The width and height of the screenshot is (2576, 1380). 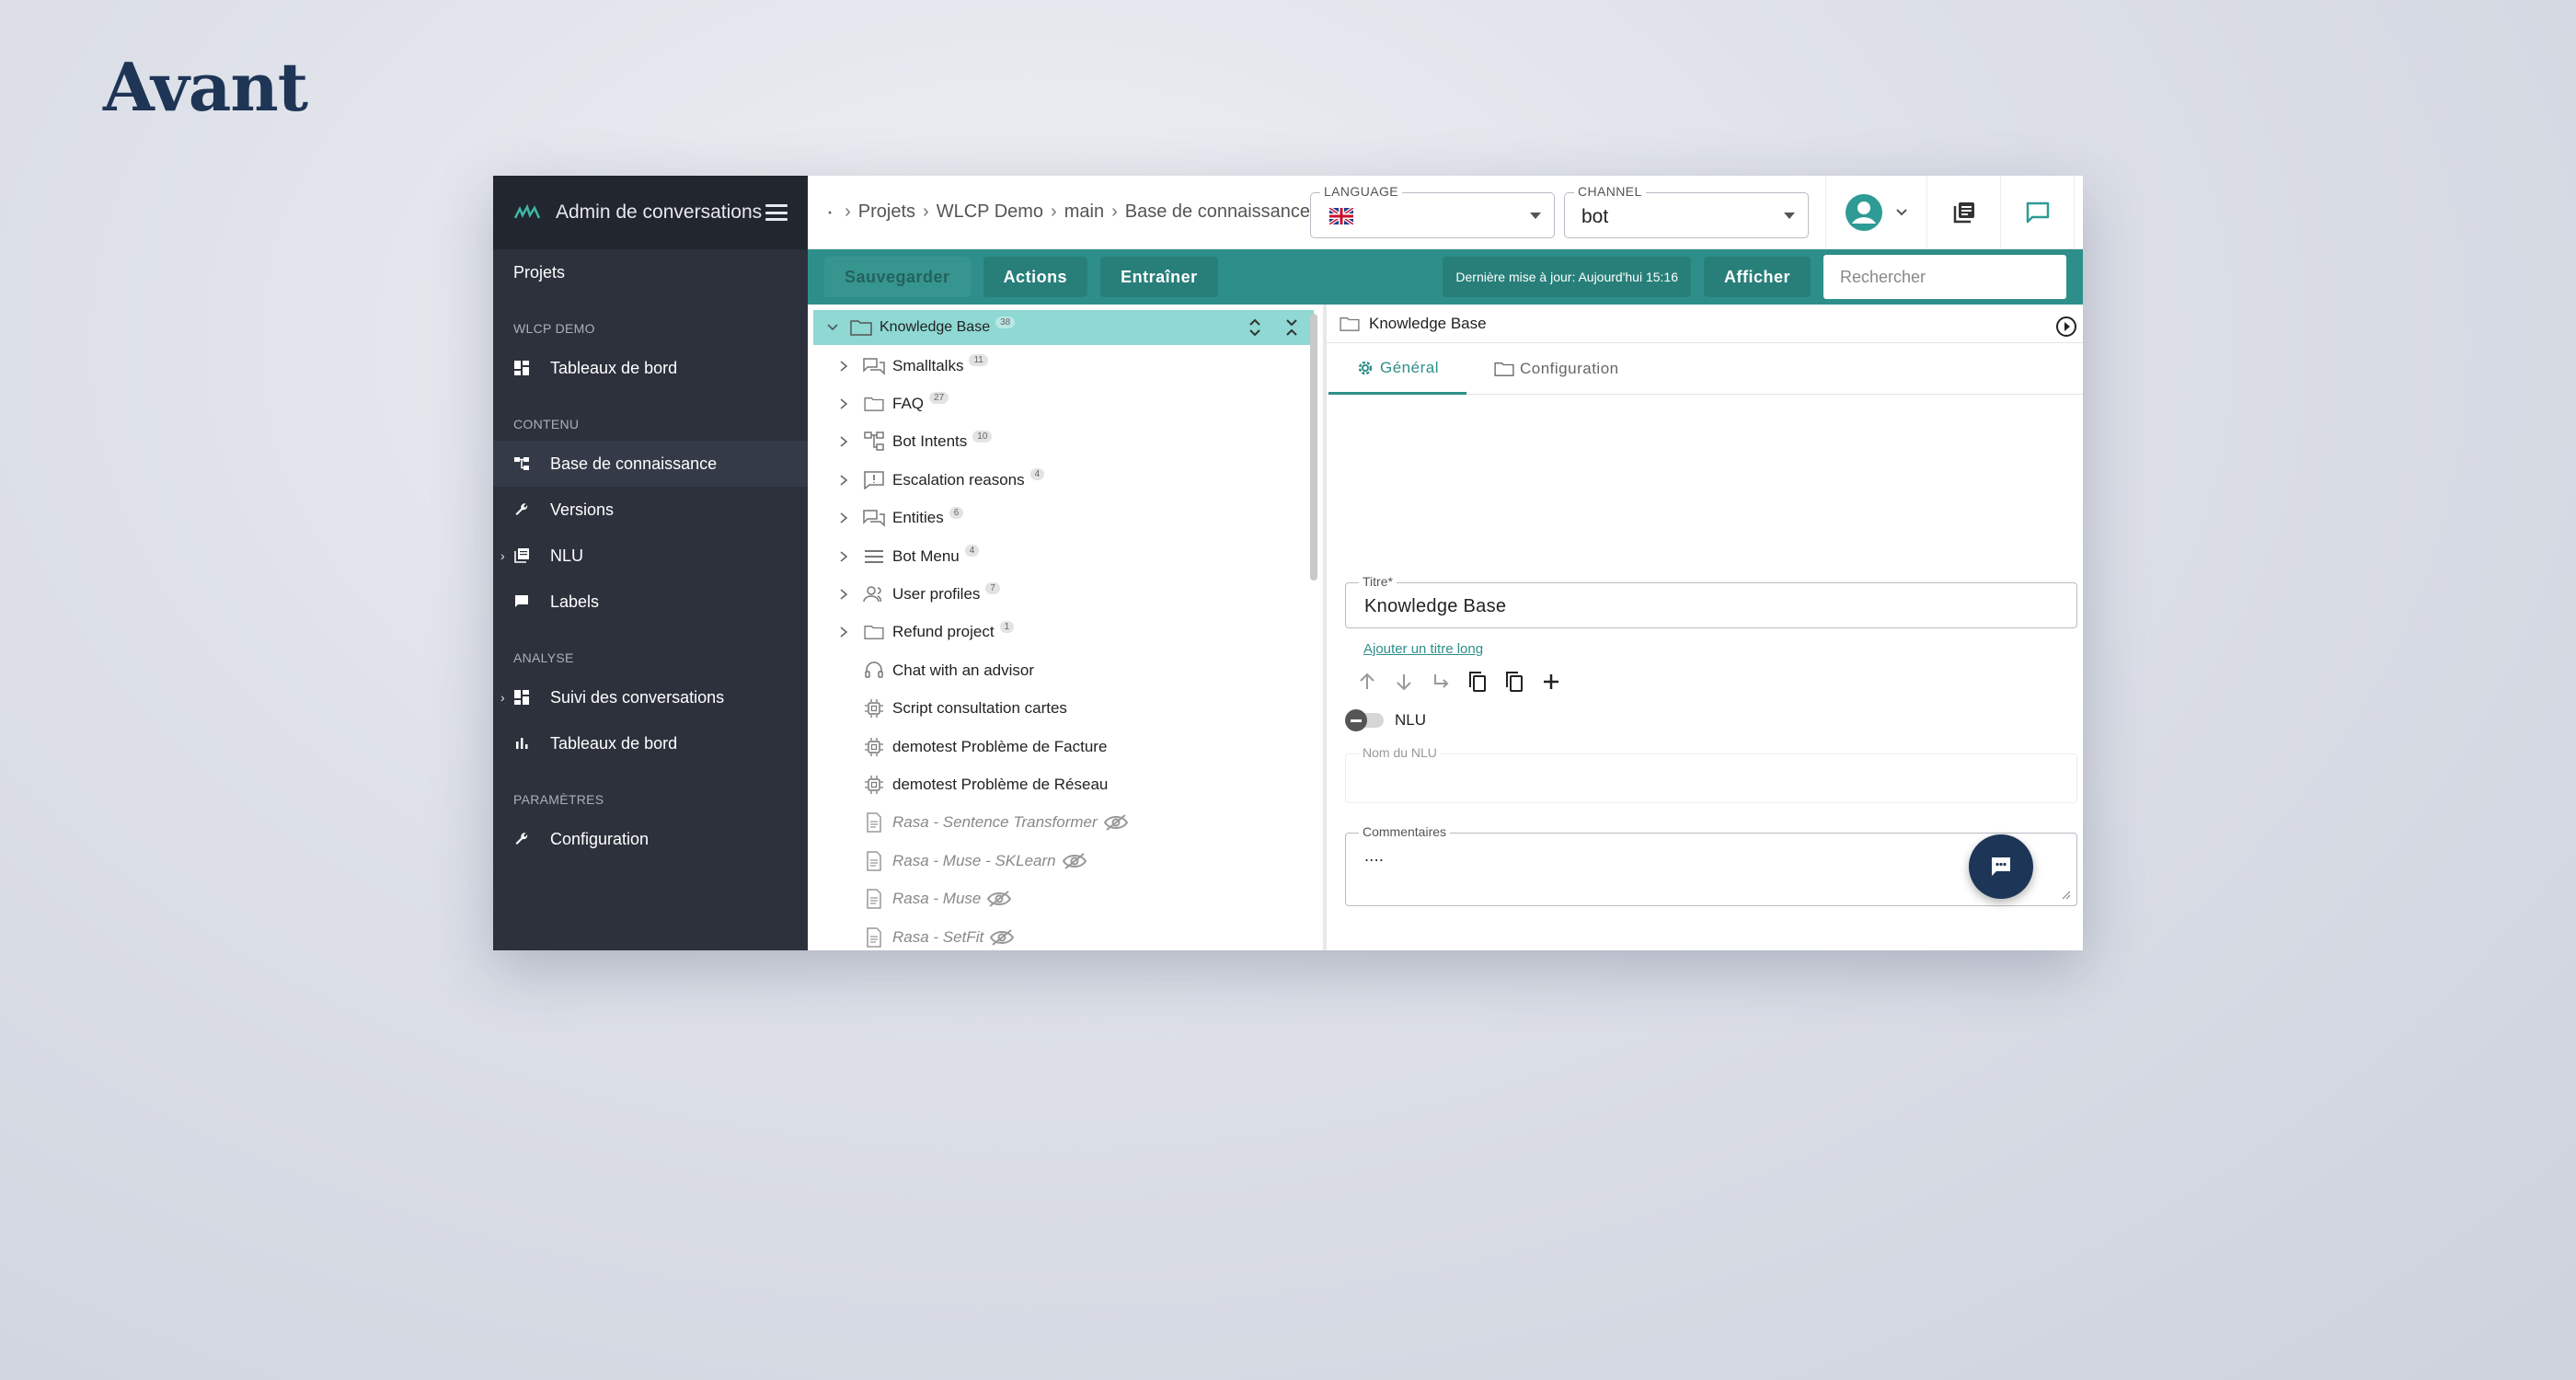 I want to click on tree-row-label: demotest Problème de Réseau, so click(x=1000, y=784).